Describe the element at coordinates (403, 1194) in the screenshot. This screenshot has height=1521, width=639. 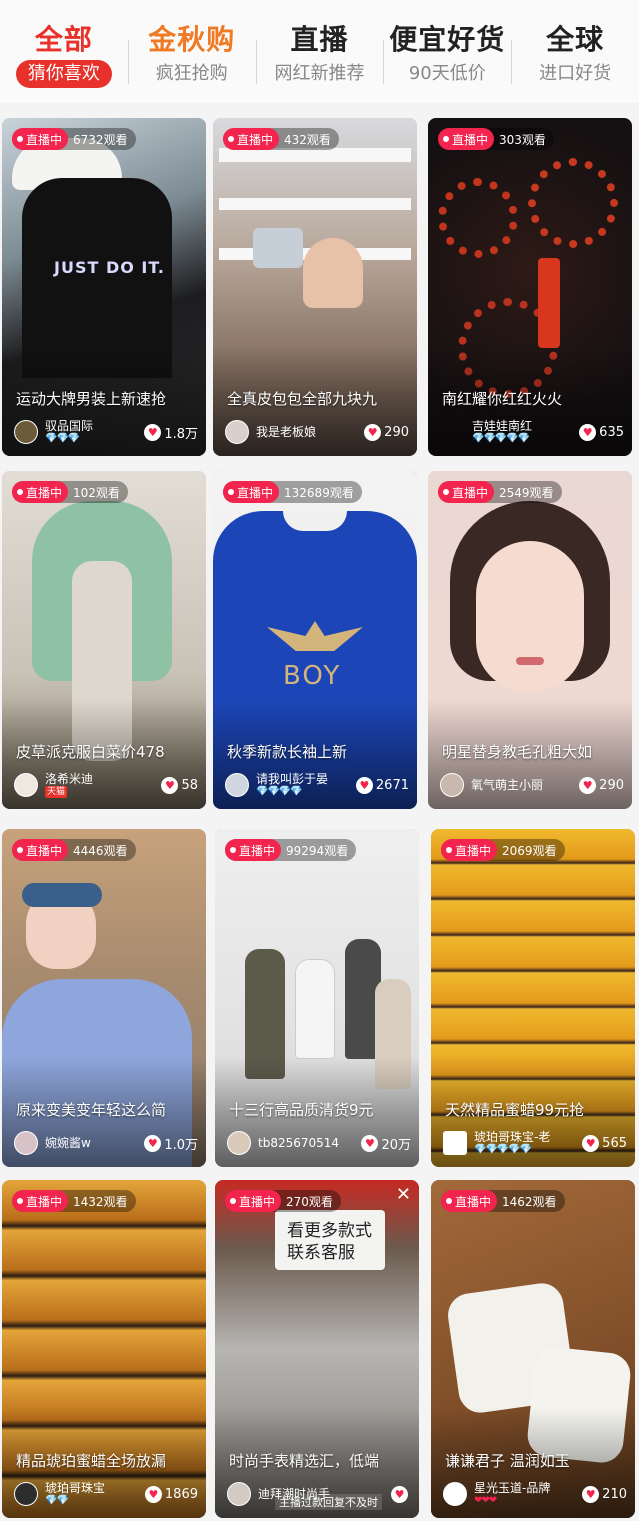
I see `close-icon: ✕` at that location.